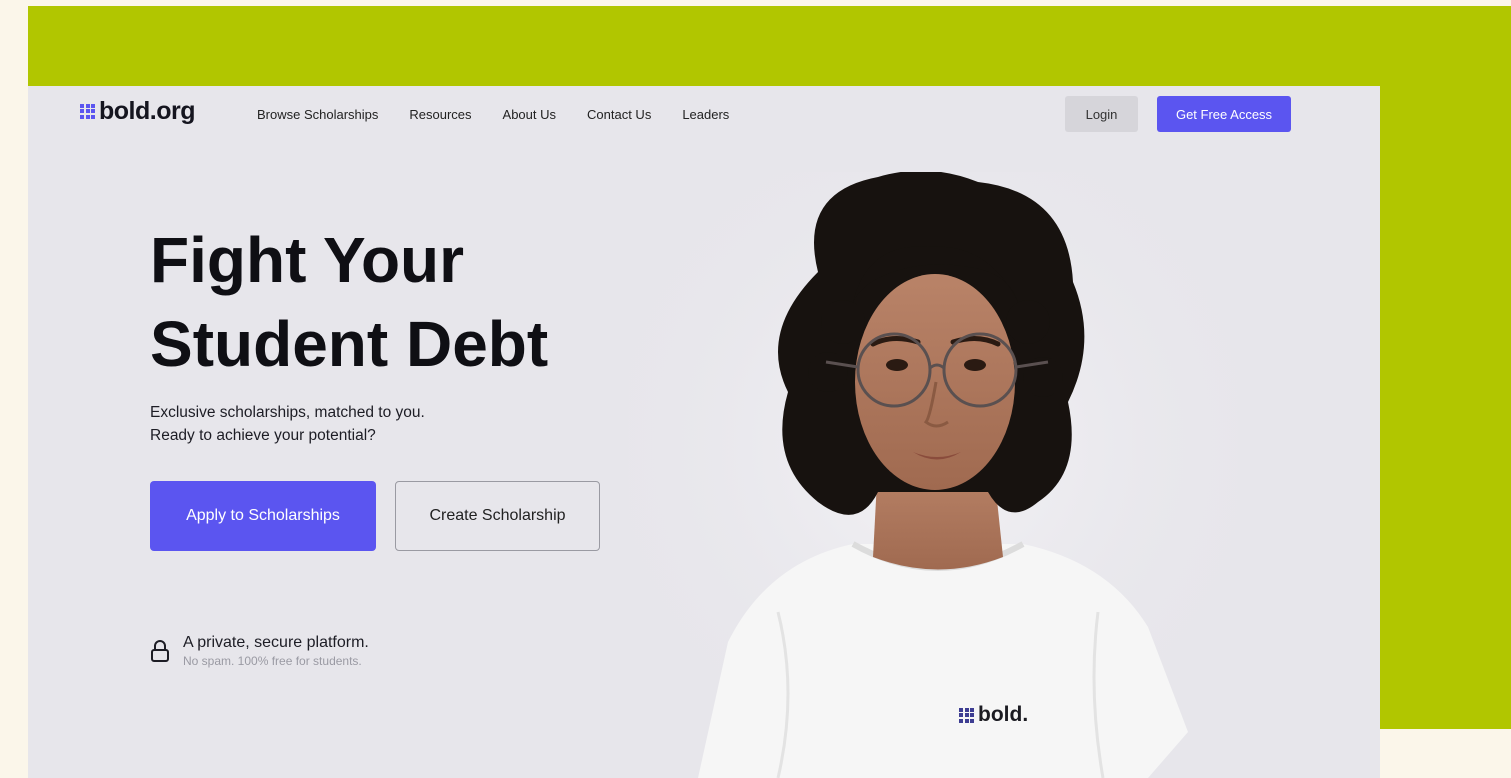  I want to click on lock-icon, so click(160, 651).